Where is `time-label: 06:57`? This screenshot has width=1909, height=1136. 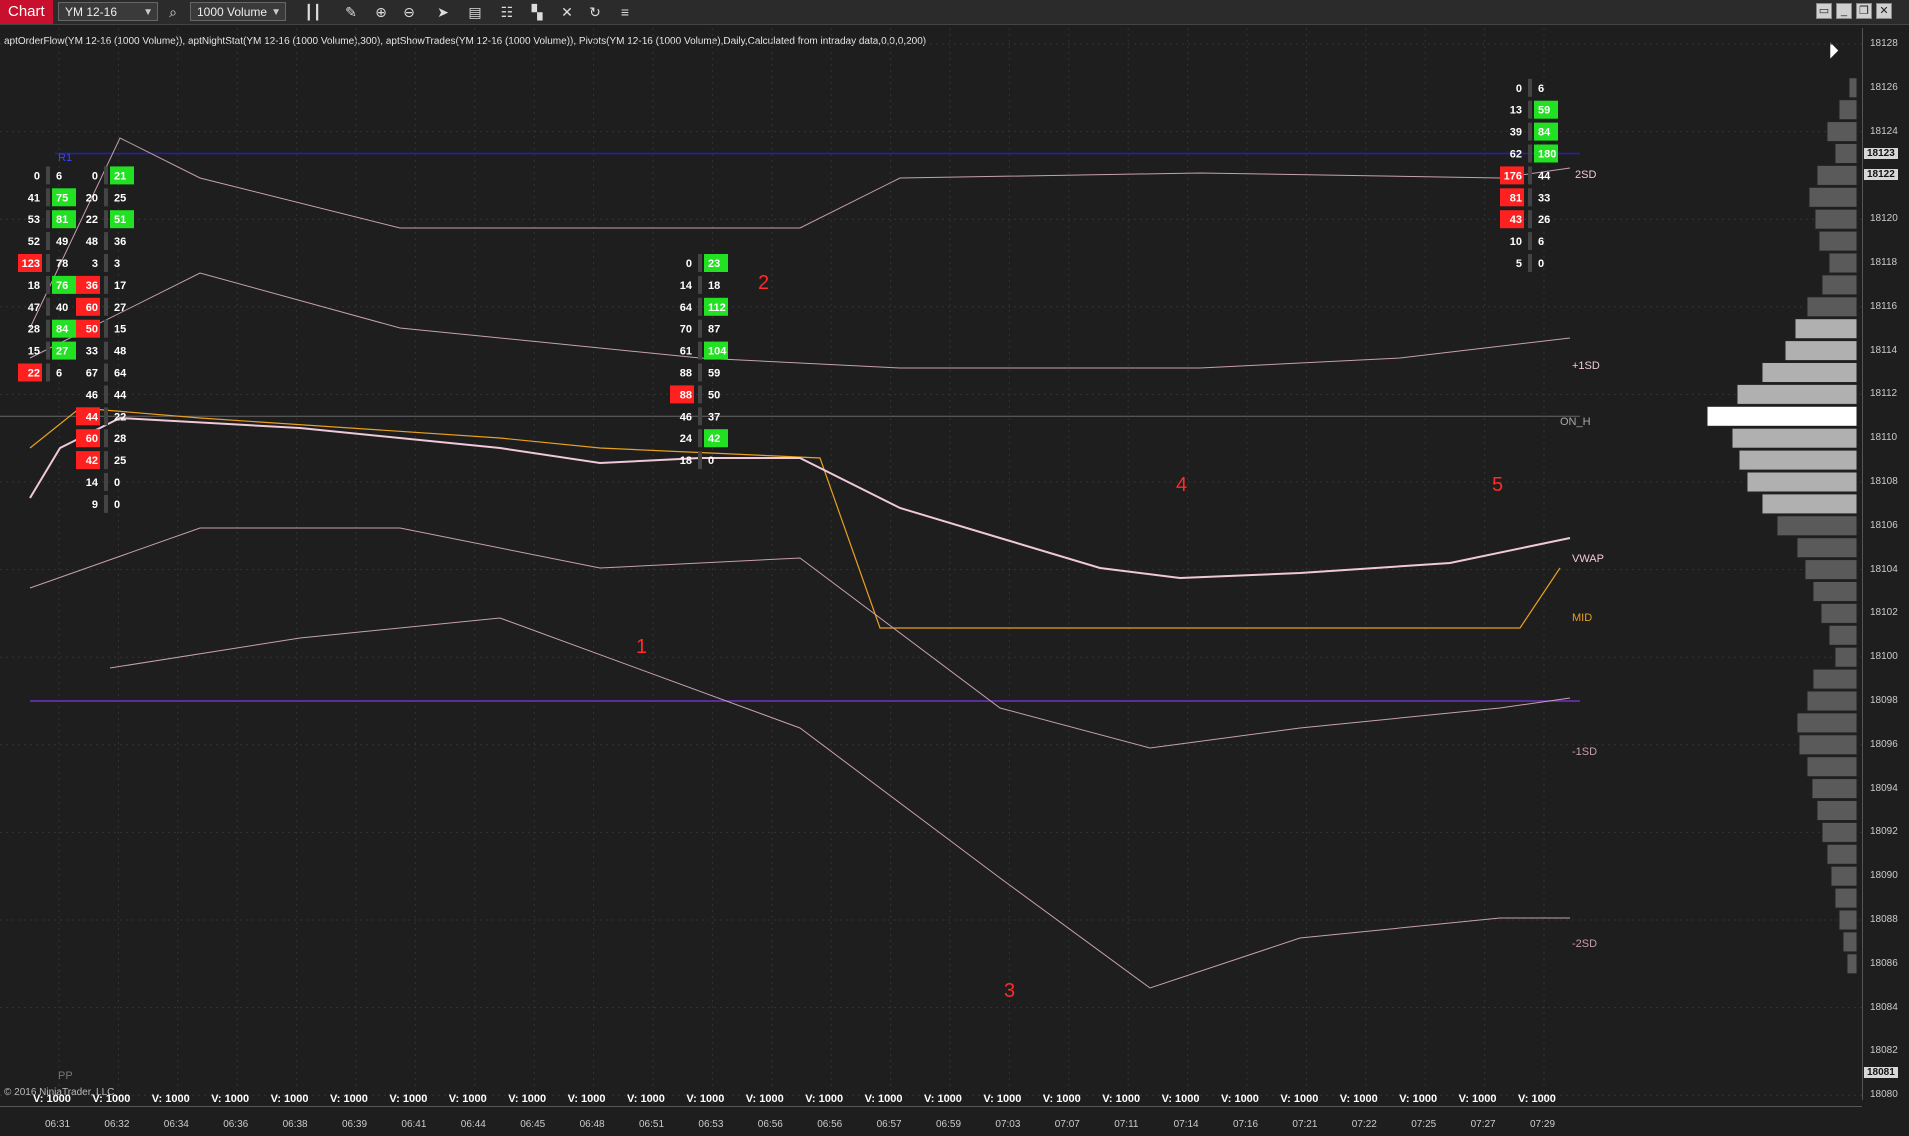
time-label: 06:57 is located at coordinates (889, 1124).